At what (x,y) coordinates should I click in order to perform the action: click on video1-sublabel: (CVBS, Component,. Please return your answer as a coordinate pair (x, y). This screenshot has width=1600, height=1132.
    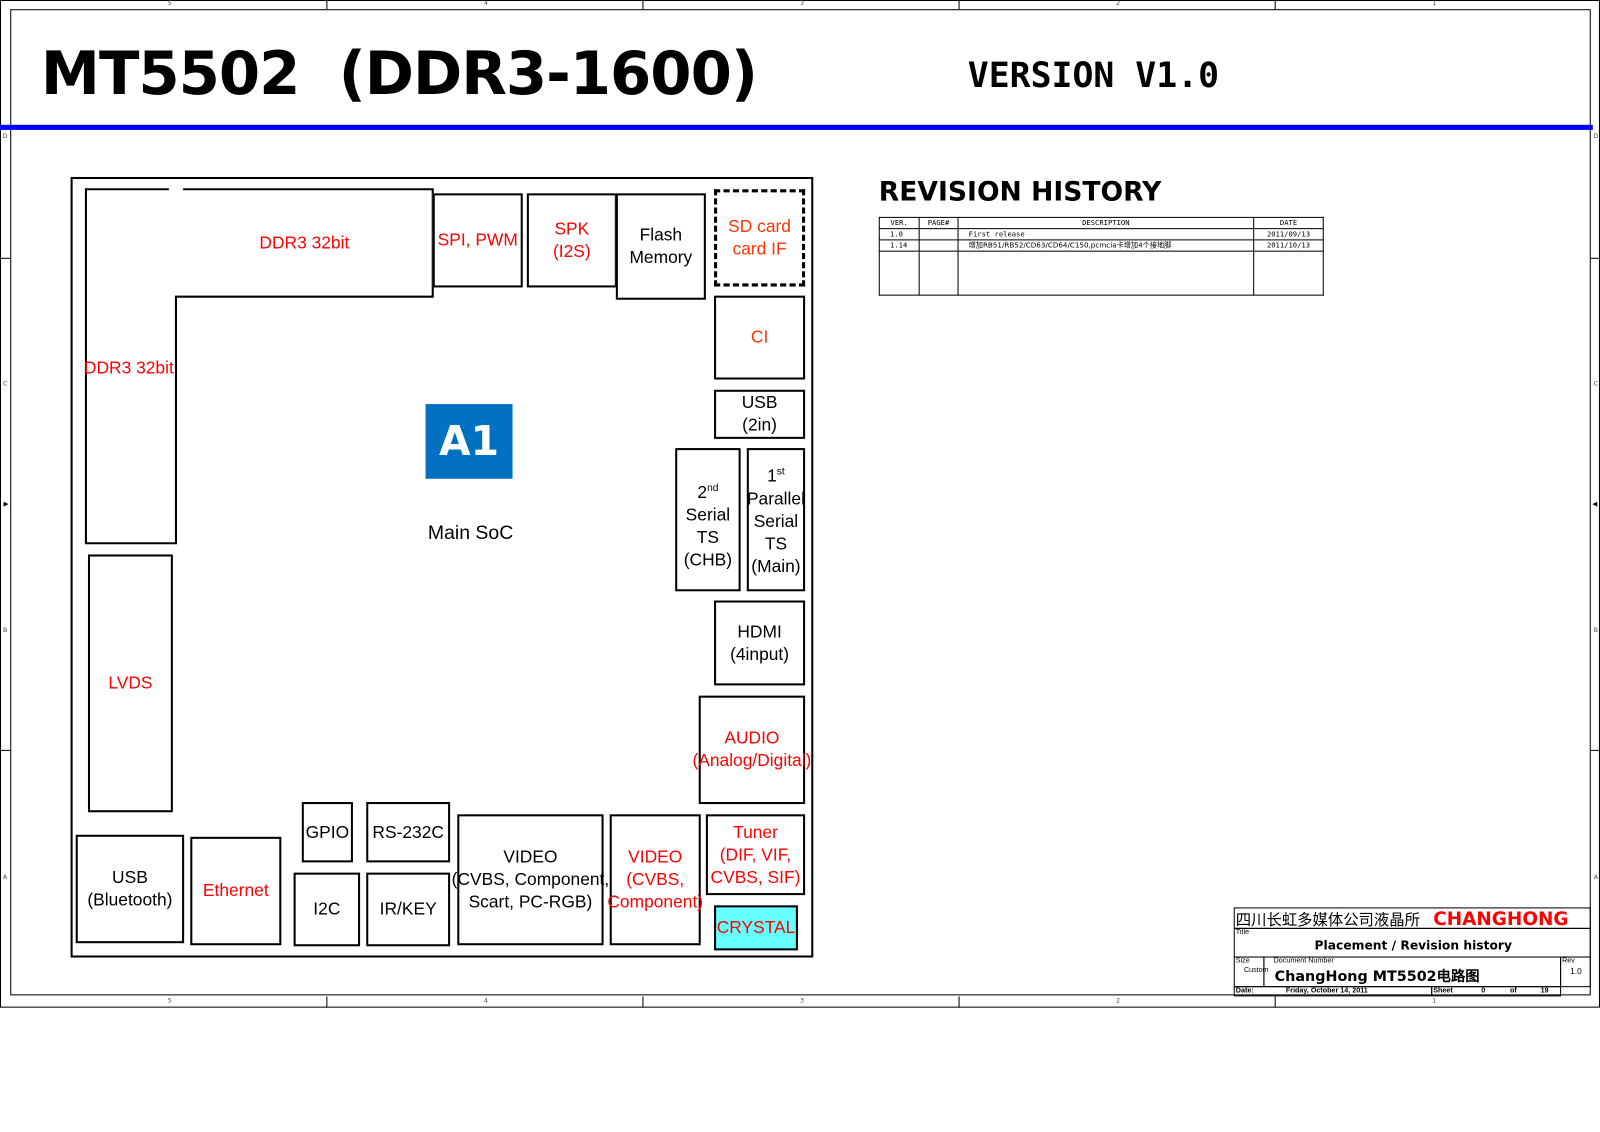
    Looking at the image, I should click on (530, 879).